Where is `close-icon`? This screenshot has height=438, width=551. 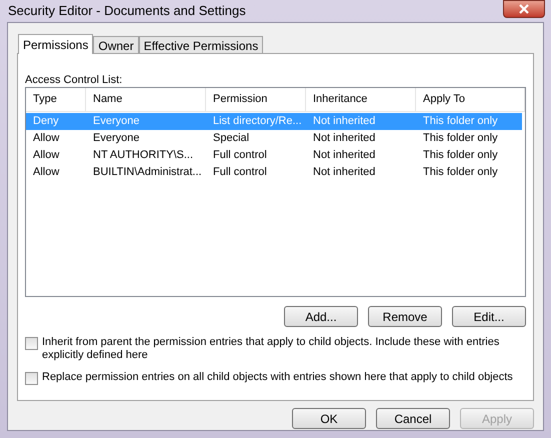
close-icon is located at coordinates (524, 9).